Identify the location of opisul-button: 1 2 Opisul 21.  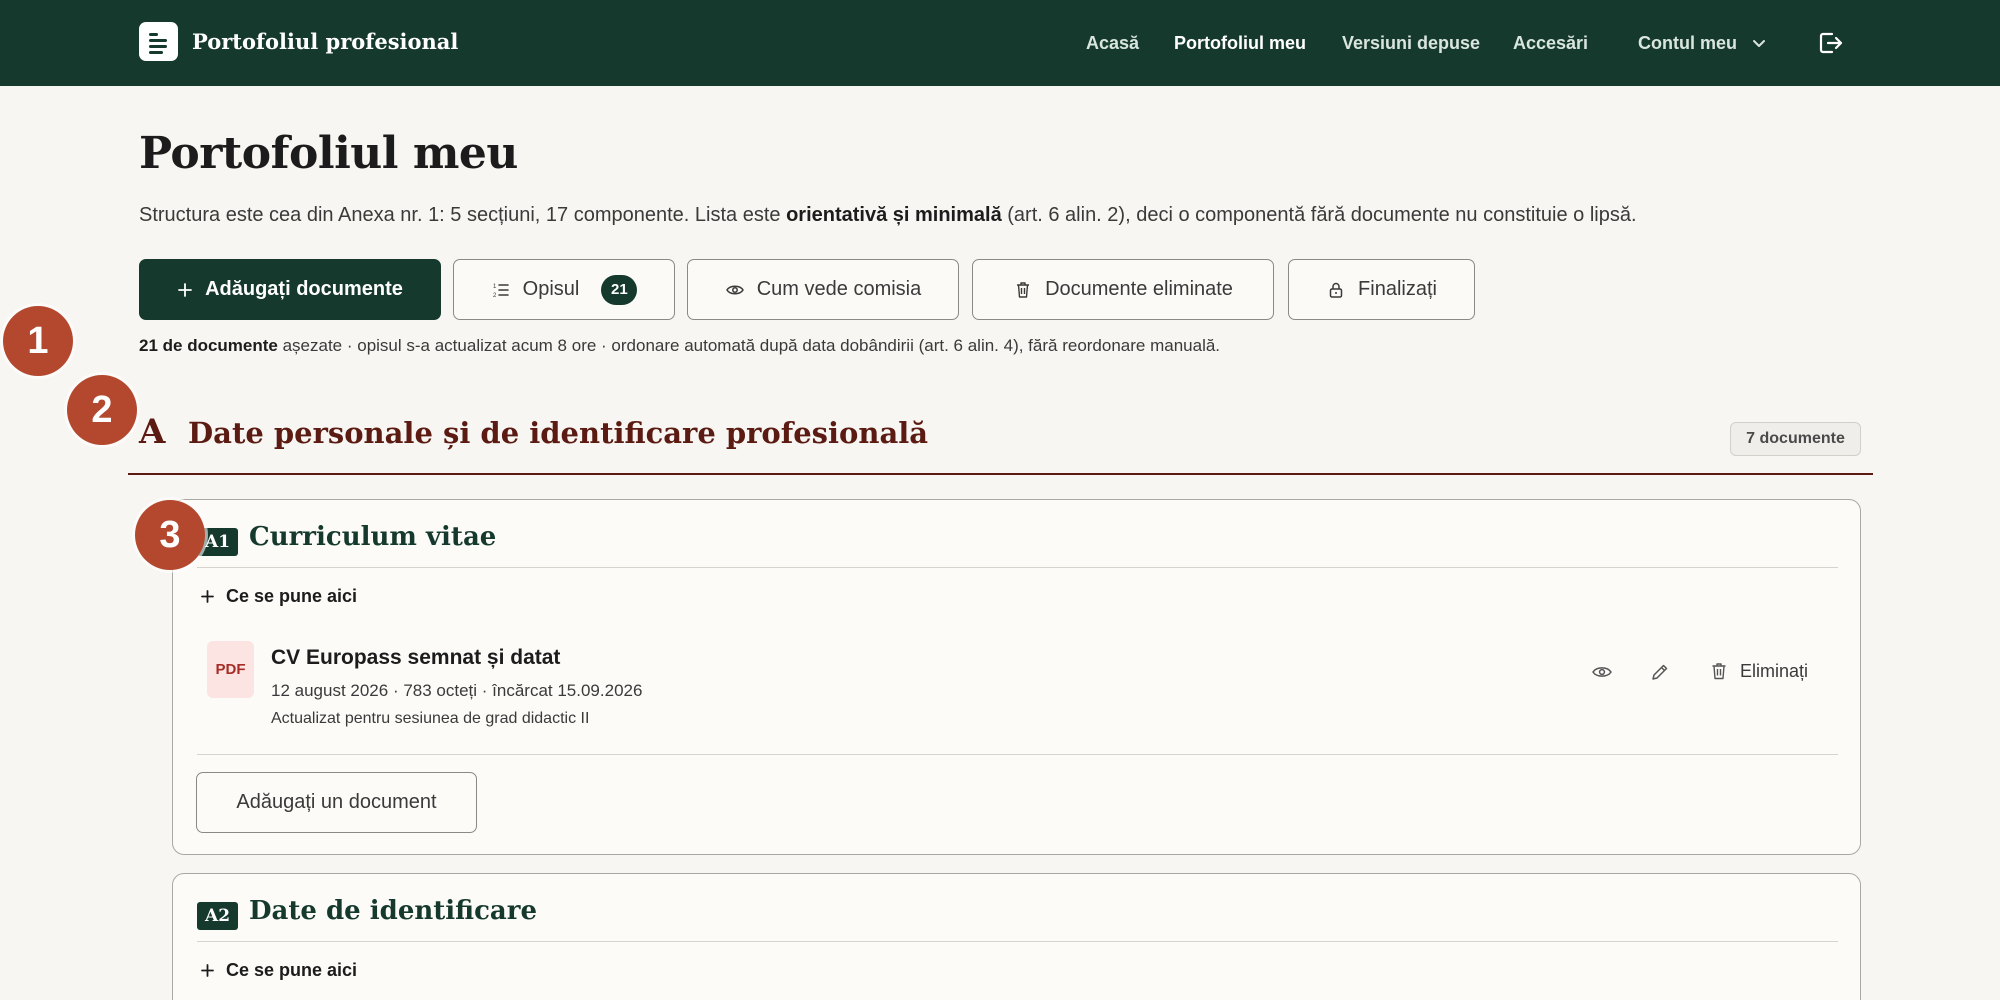
(564, 289).